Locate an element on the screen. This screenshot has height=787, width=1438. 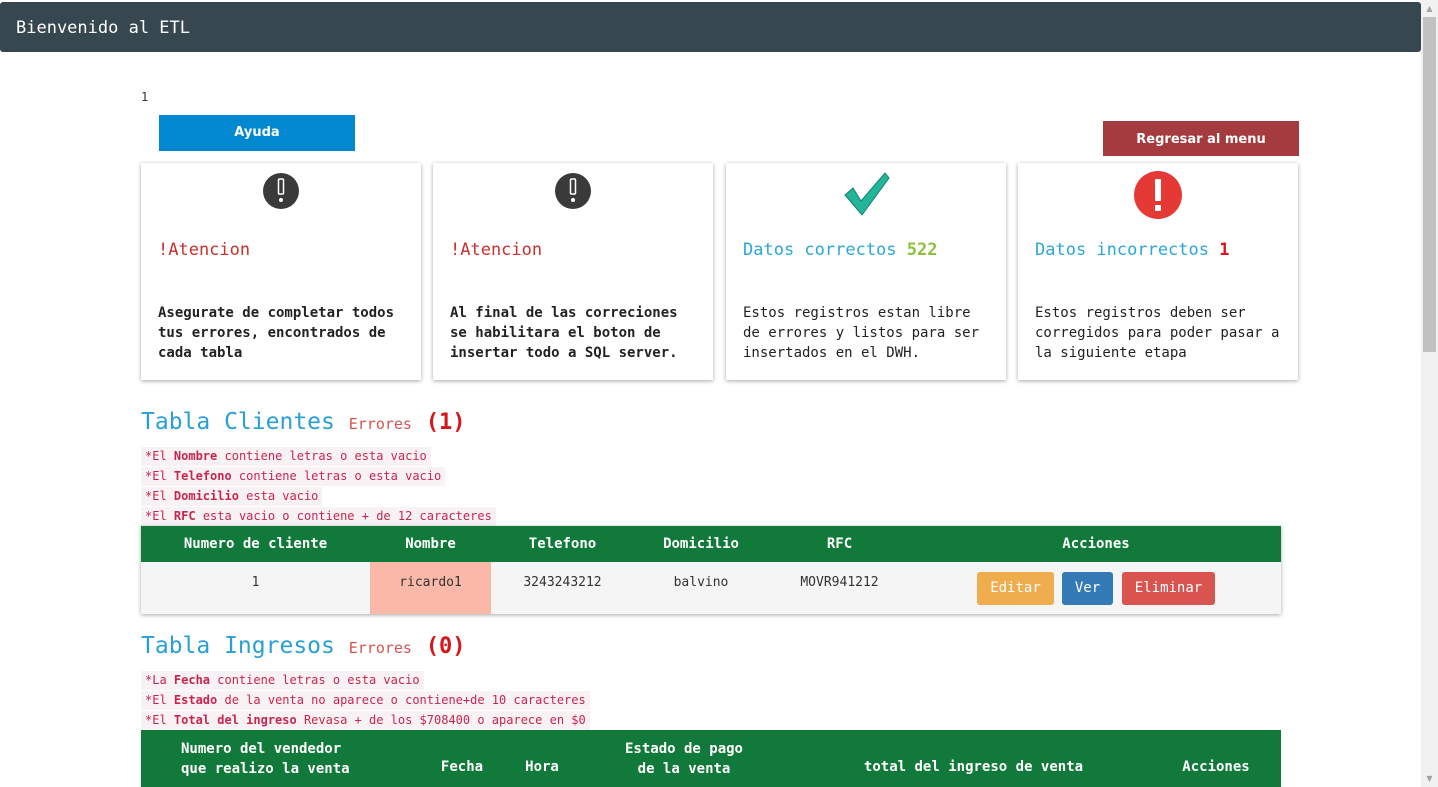
validation-note: *El Nombre contiene letras o esta vacio is located at coordinates (286, 456).